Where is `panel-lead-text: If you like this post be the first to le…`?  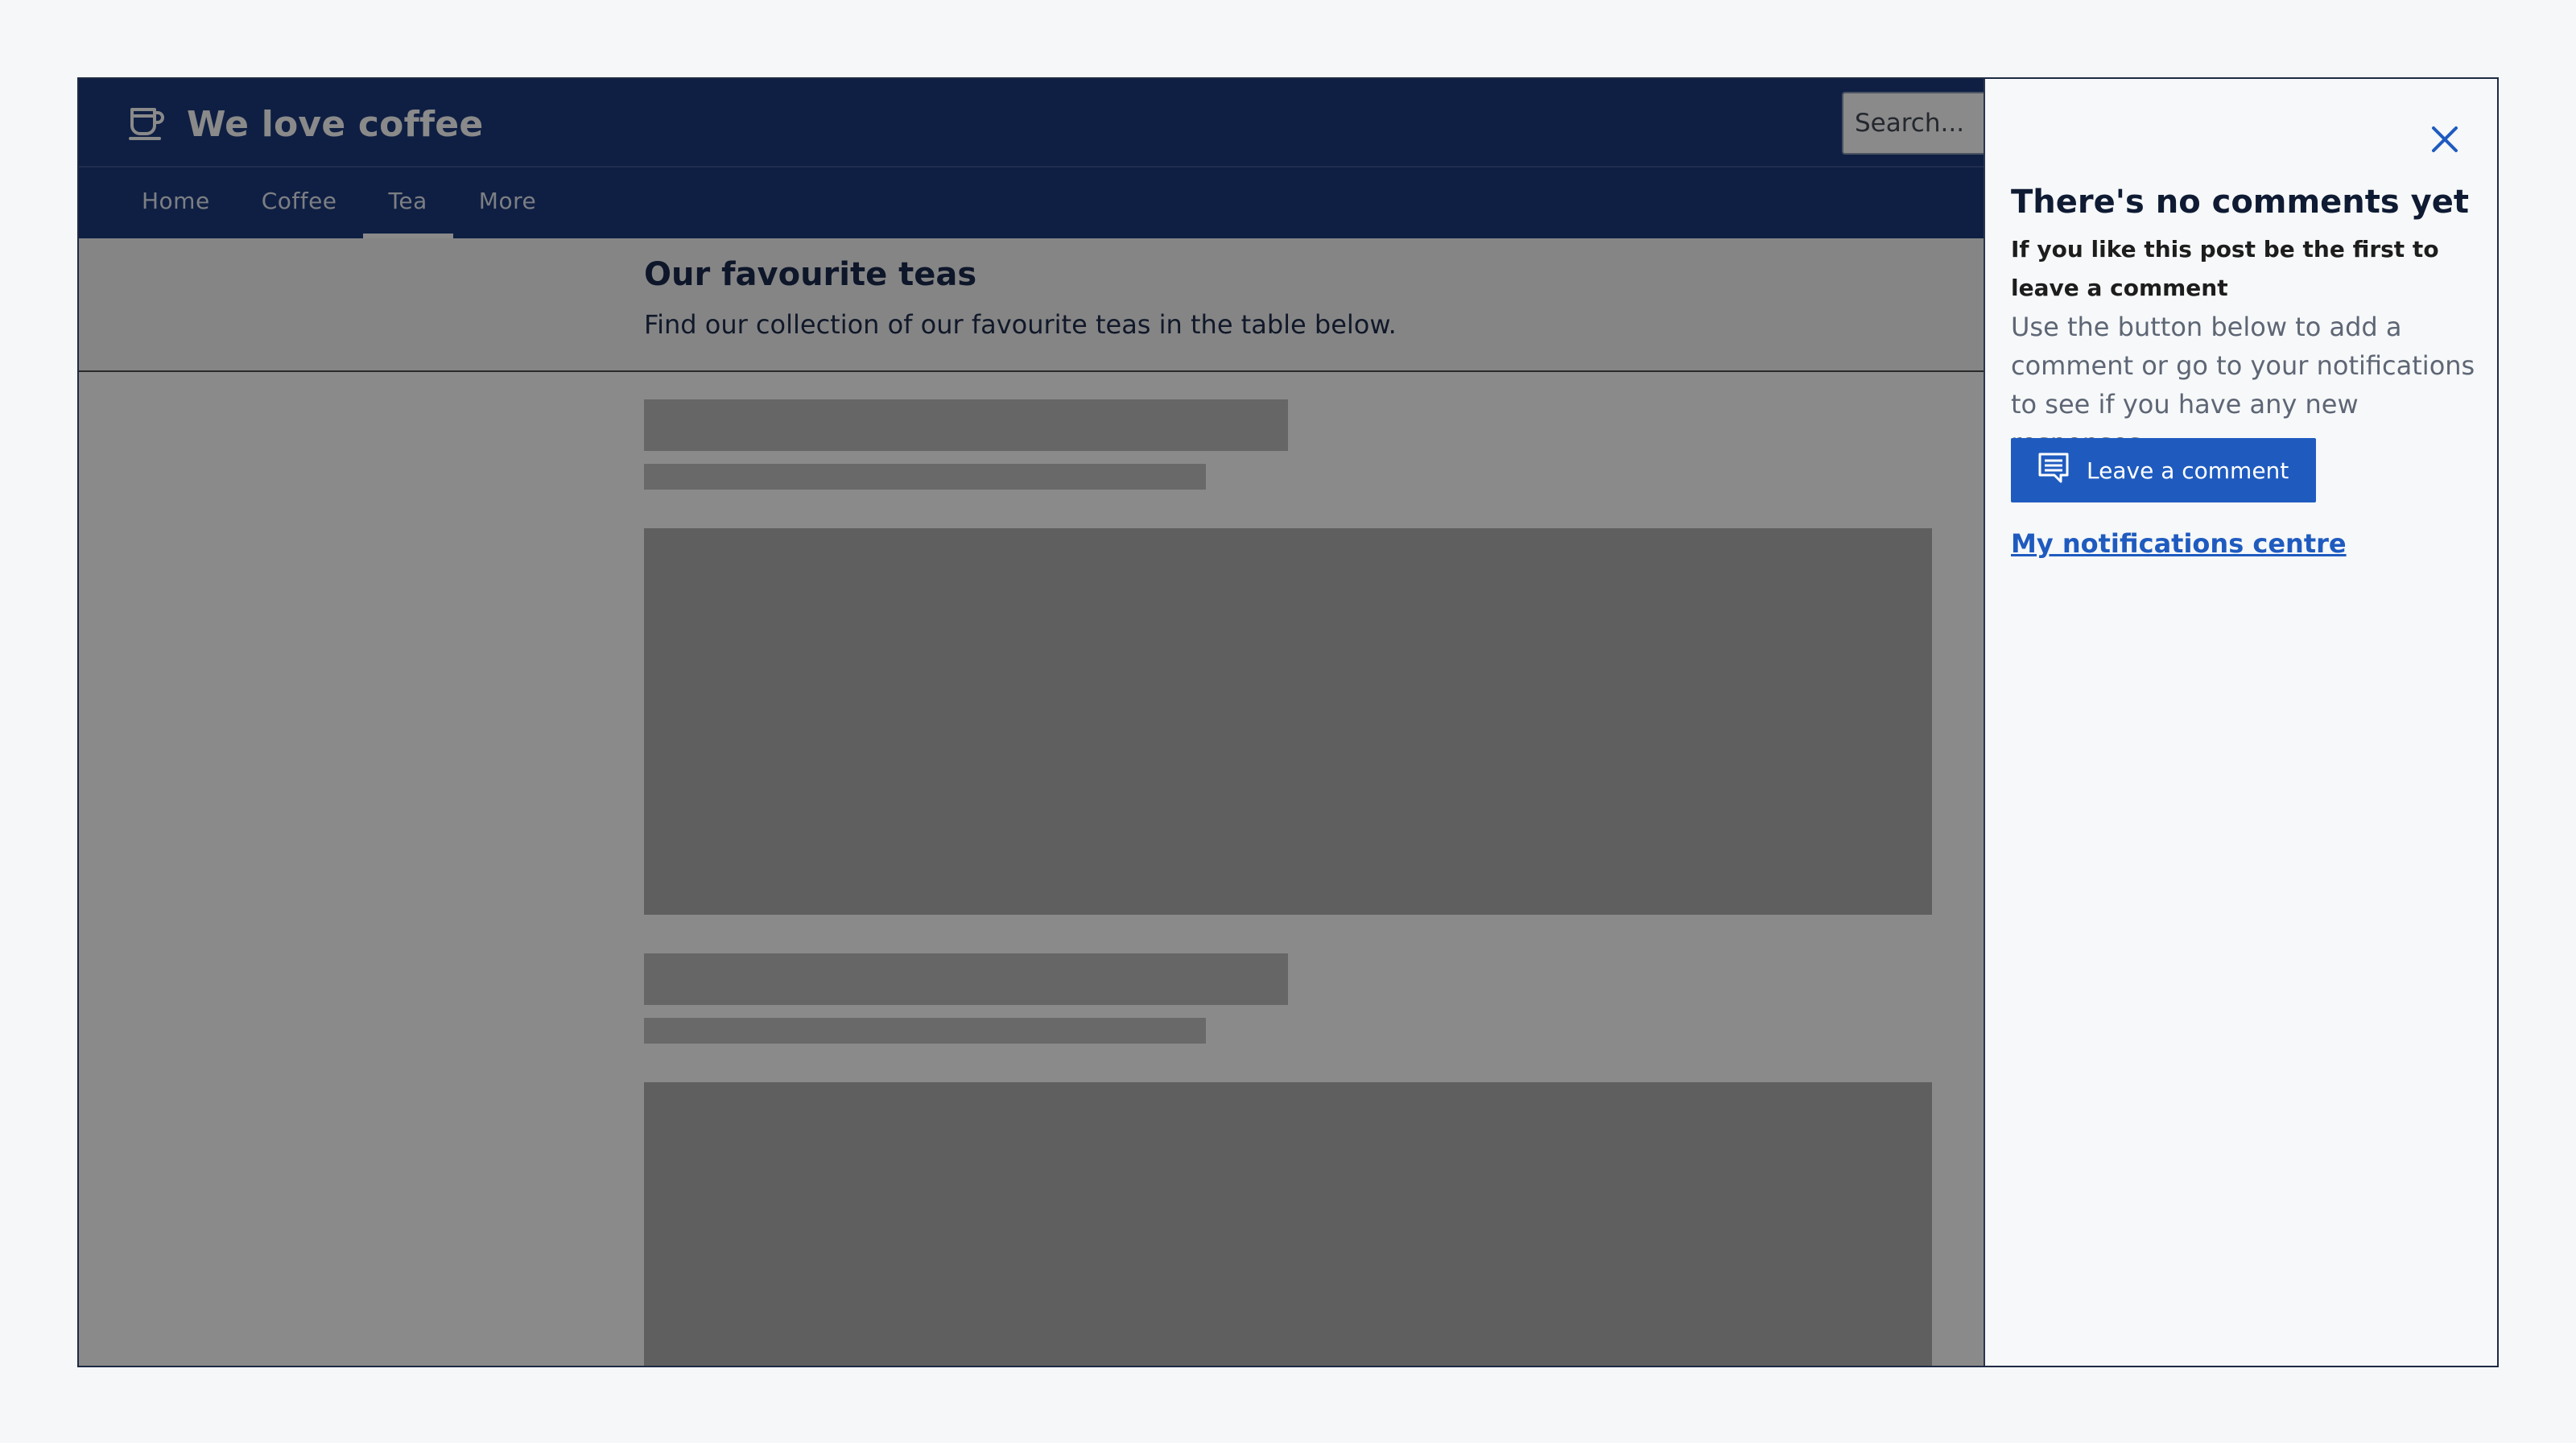
panel-lead-text: If you like this post be the first to le… is located at coordinates (2225, 268).